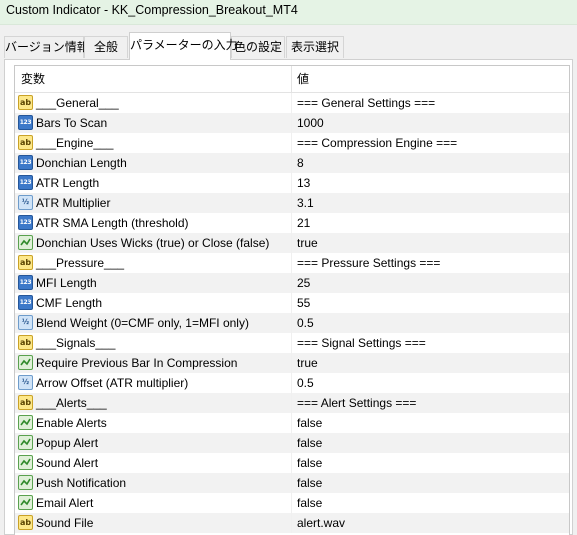 The width and height of the screenshot is (577, 535). I want to click on parameter-name: CMF Length, so click(69, 303).